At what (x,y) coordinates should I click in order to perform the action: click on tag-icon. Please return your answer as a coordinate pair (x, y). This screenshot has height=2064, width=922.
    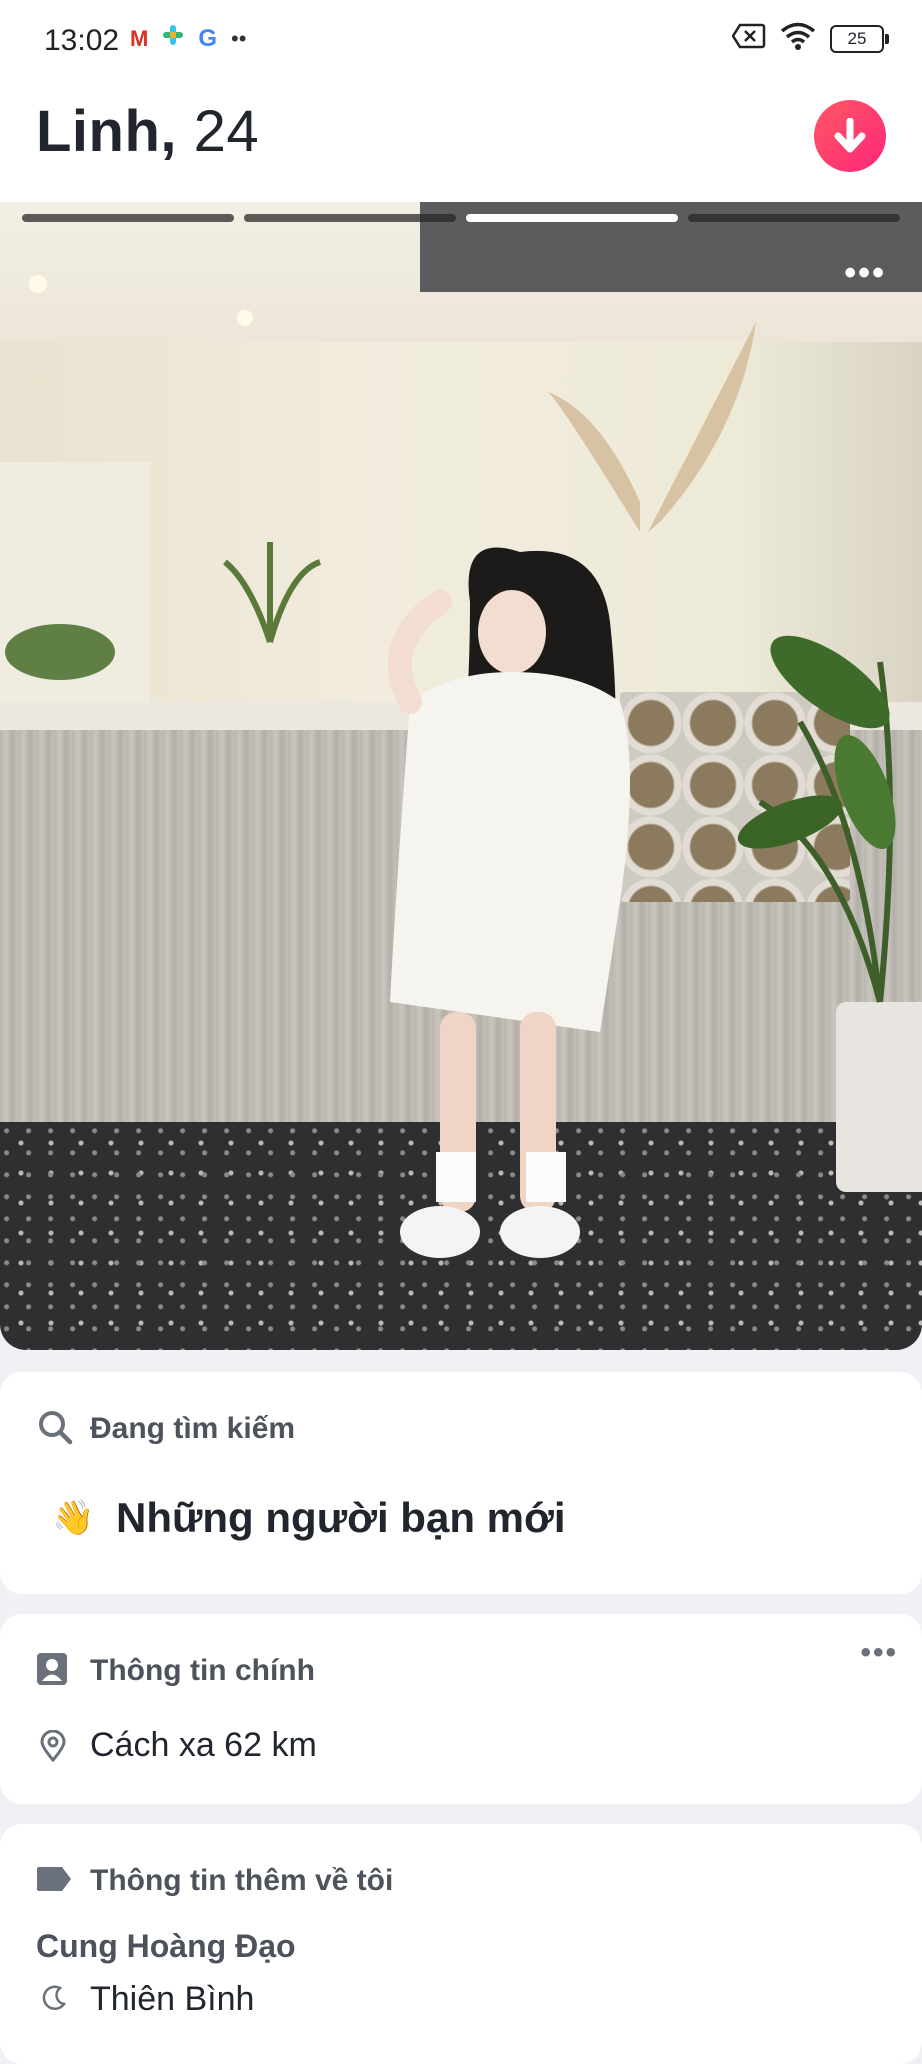
    Looking at the image, I should click on (54, 1881).